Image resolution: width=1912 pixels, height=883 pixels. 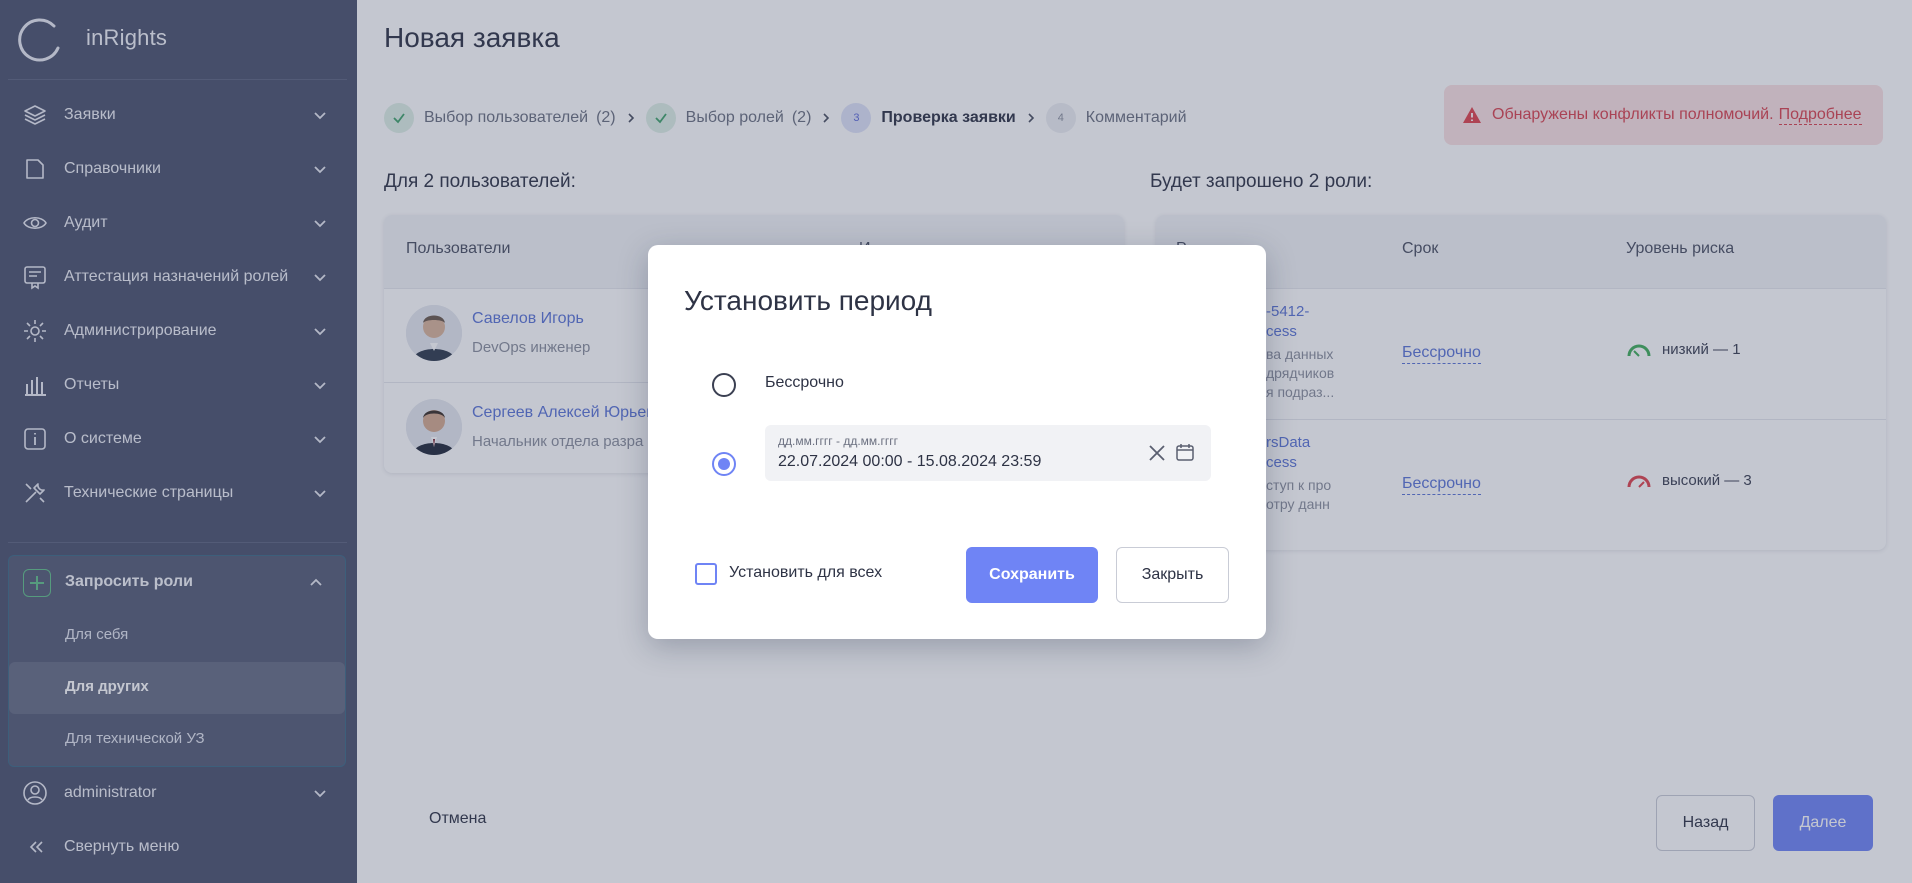 I want to click on period-value: 22.07.2024 00:00 - 15.08.2024 23:59, so click(x=910, y=461).